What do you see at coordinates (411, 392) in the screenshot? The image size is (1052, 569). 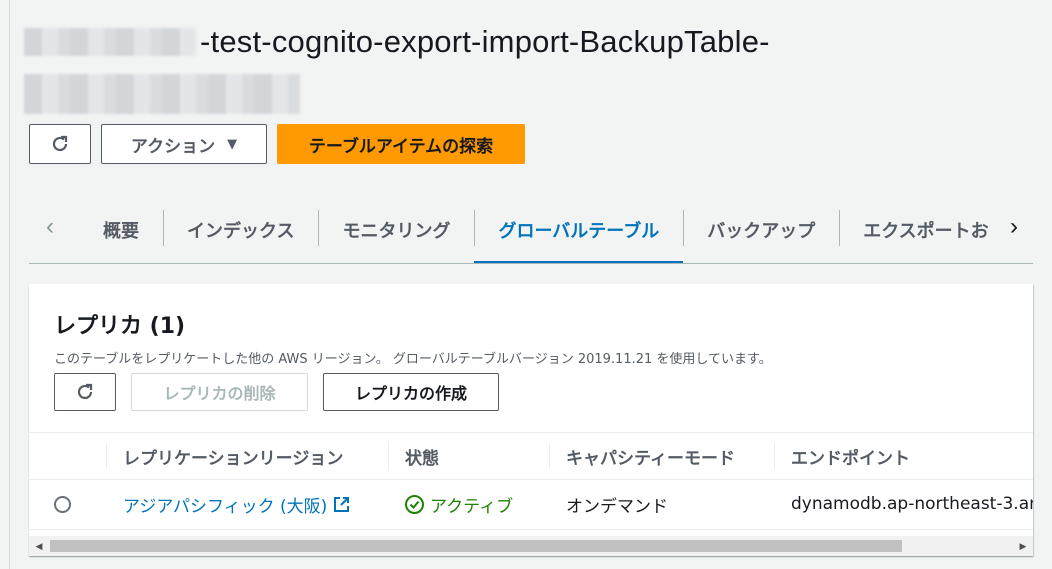 I see `create-replica-button: レプリカの作成` at bounding box center [411, 392].